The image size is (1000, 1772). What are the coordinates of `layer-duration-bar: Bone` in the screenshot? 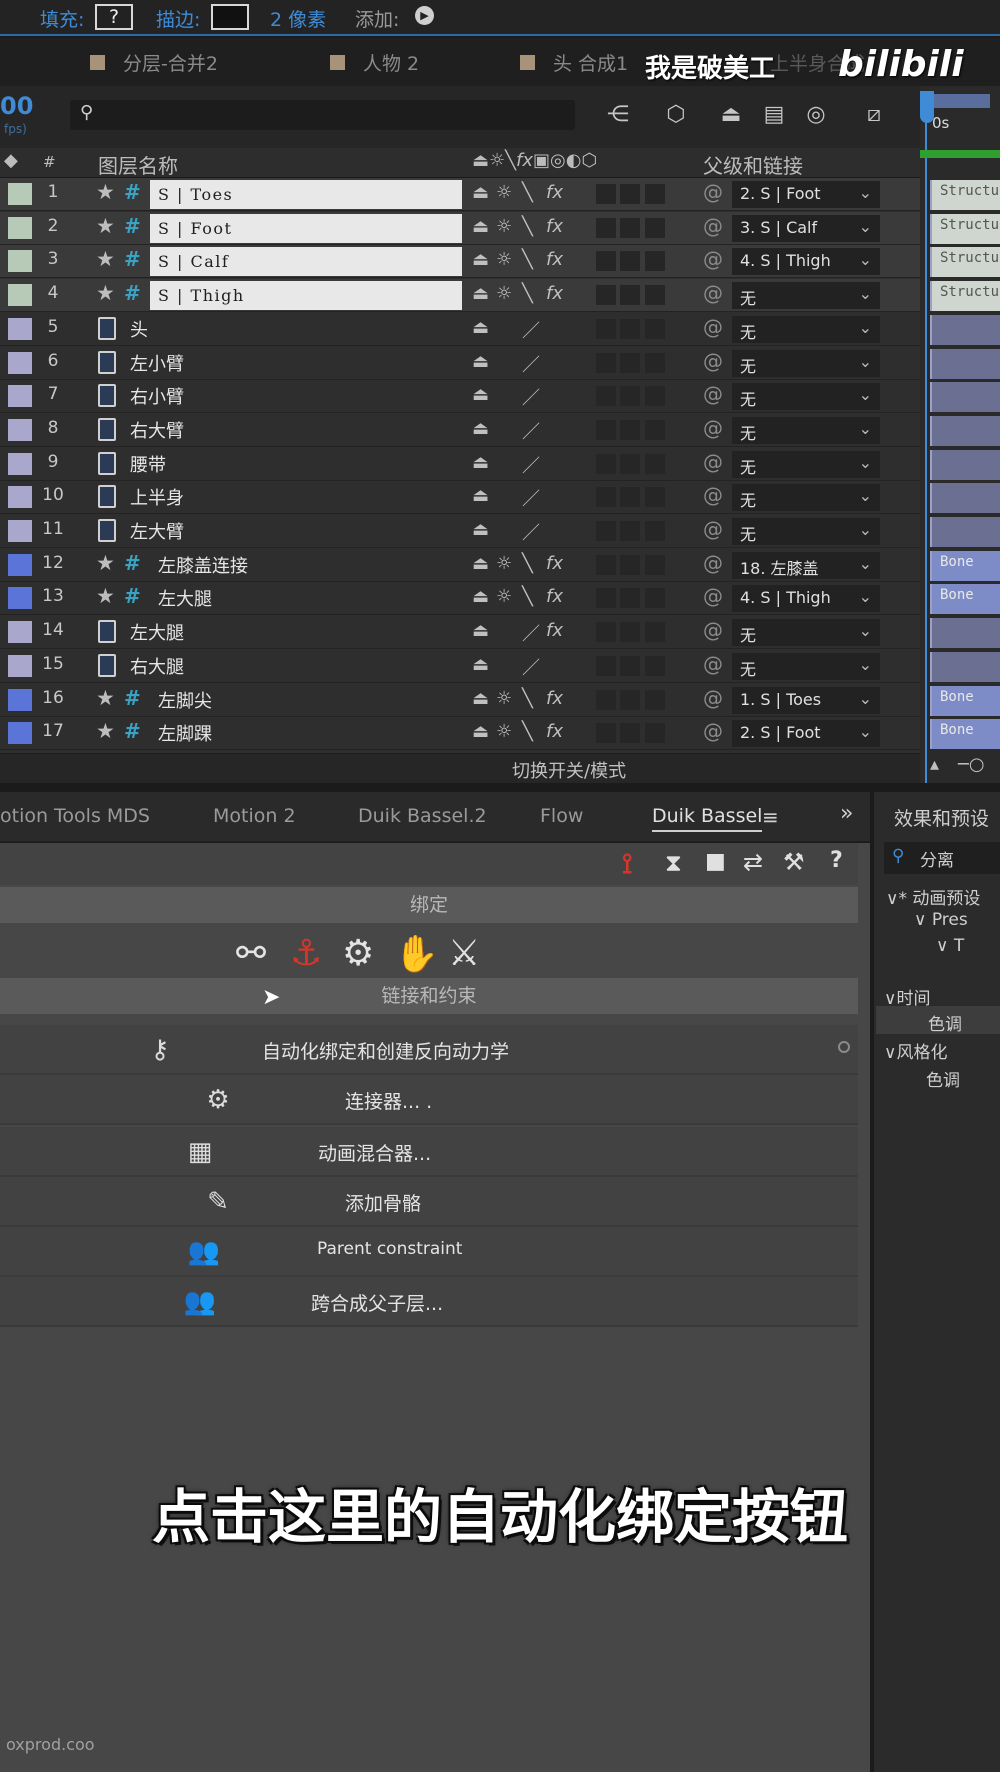 It's located at (965, 734).